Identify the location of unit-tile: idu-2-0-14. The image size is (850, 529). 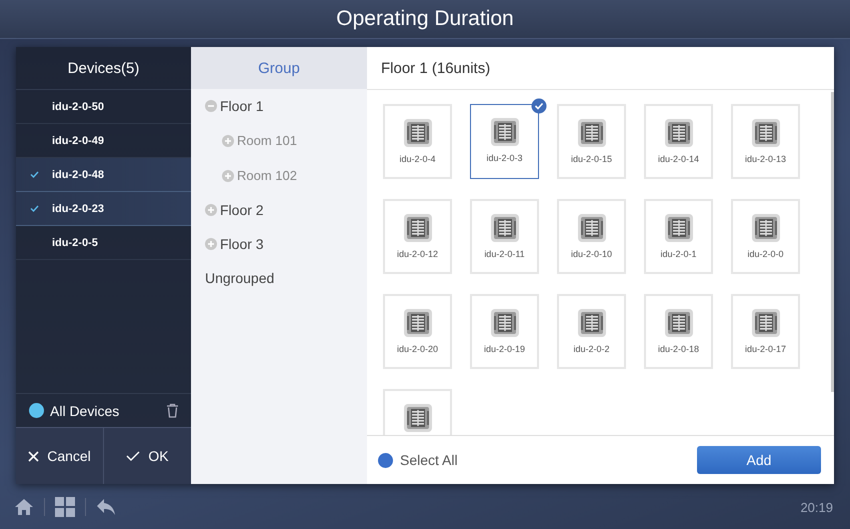
(678, 141).